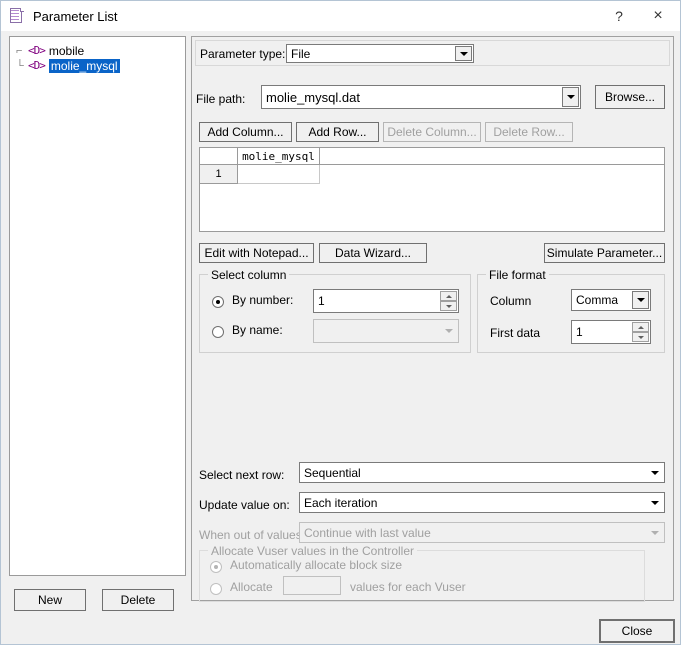  Describe the element at coordinates (218, 332) in the screenshot. I see `by-name-radio` at that location.